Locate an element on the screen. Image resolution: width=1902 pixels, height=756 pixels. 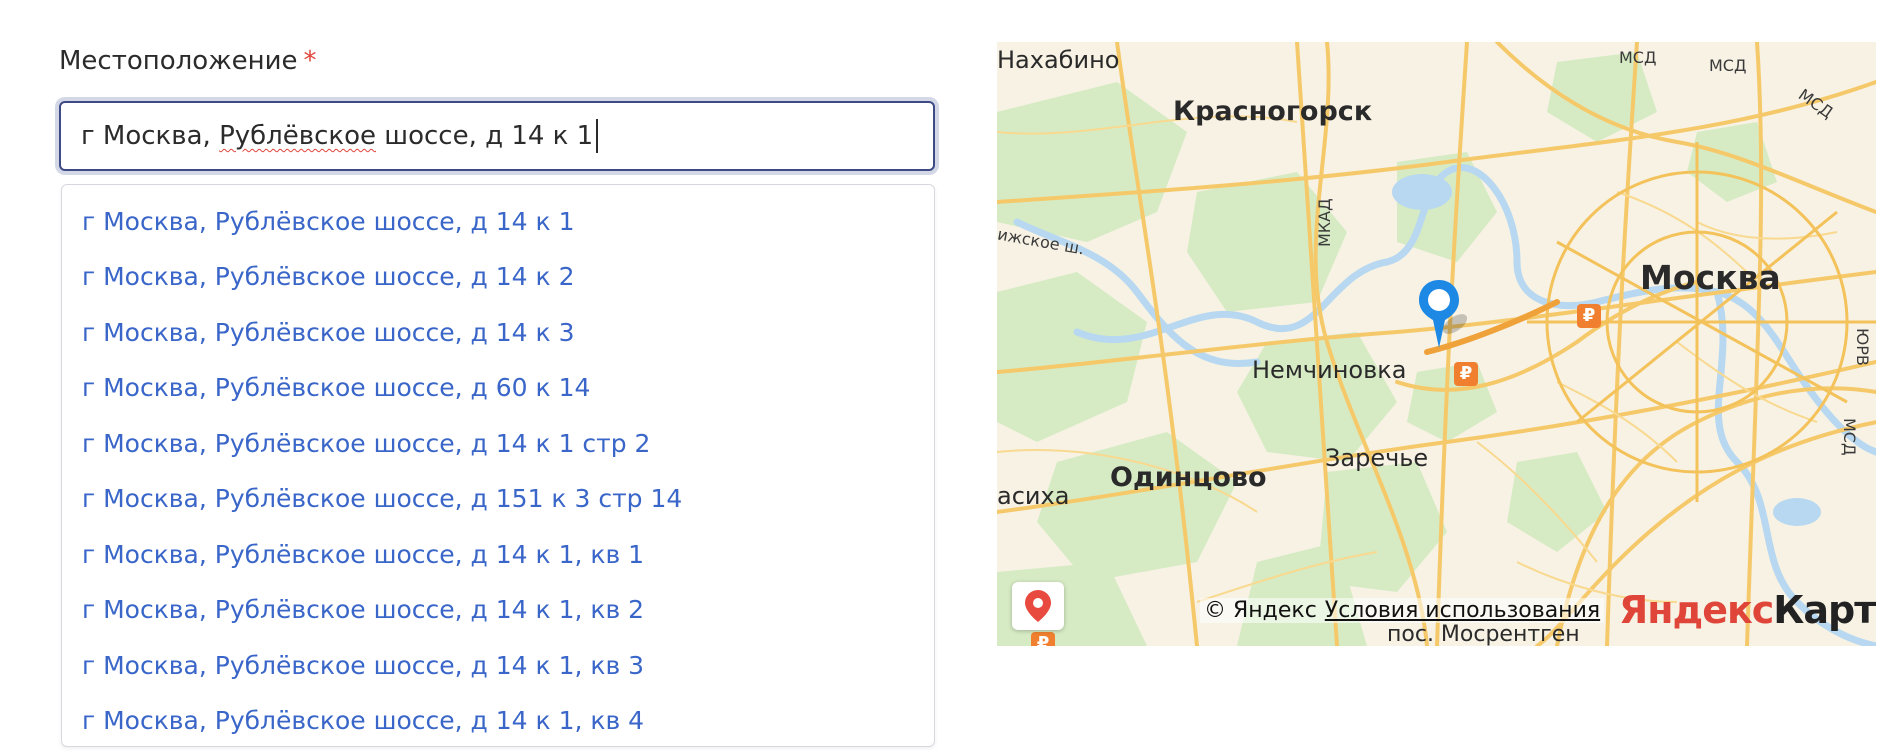
copyright-text: © Яндекс is located at coordinates (1260, 610).